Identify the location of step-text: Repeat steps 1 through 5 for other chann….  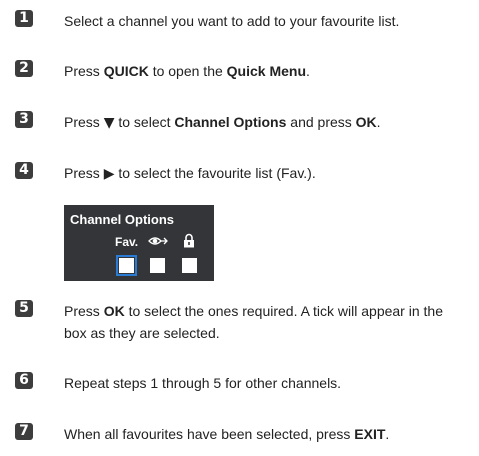
(203, 383).